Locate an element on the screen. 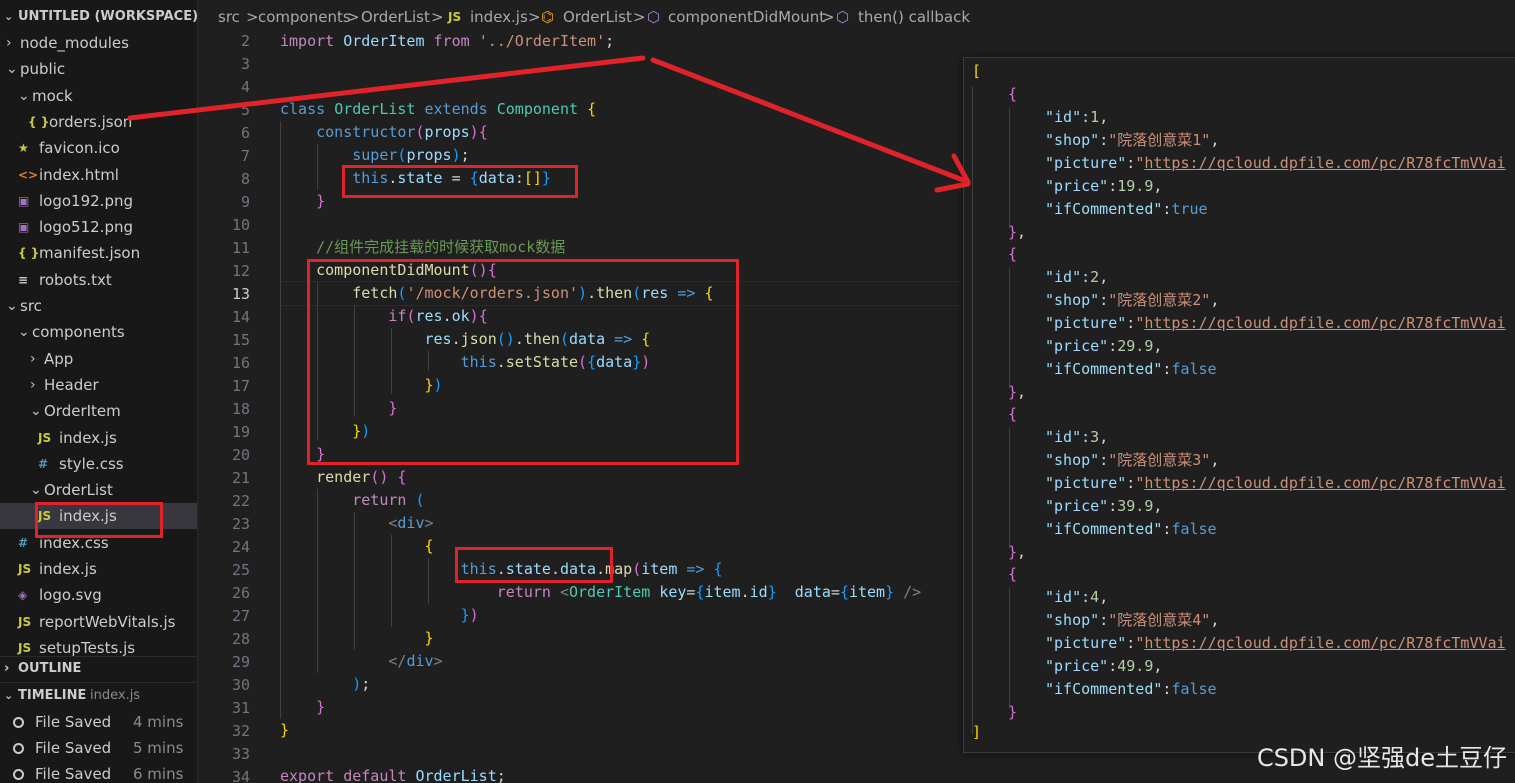  line-number: 19 is located at coordinates (240, 432).